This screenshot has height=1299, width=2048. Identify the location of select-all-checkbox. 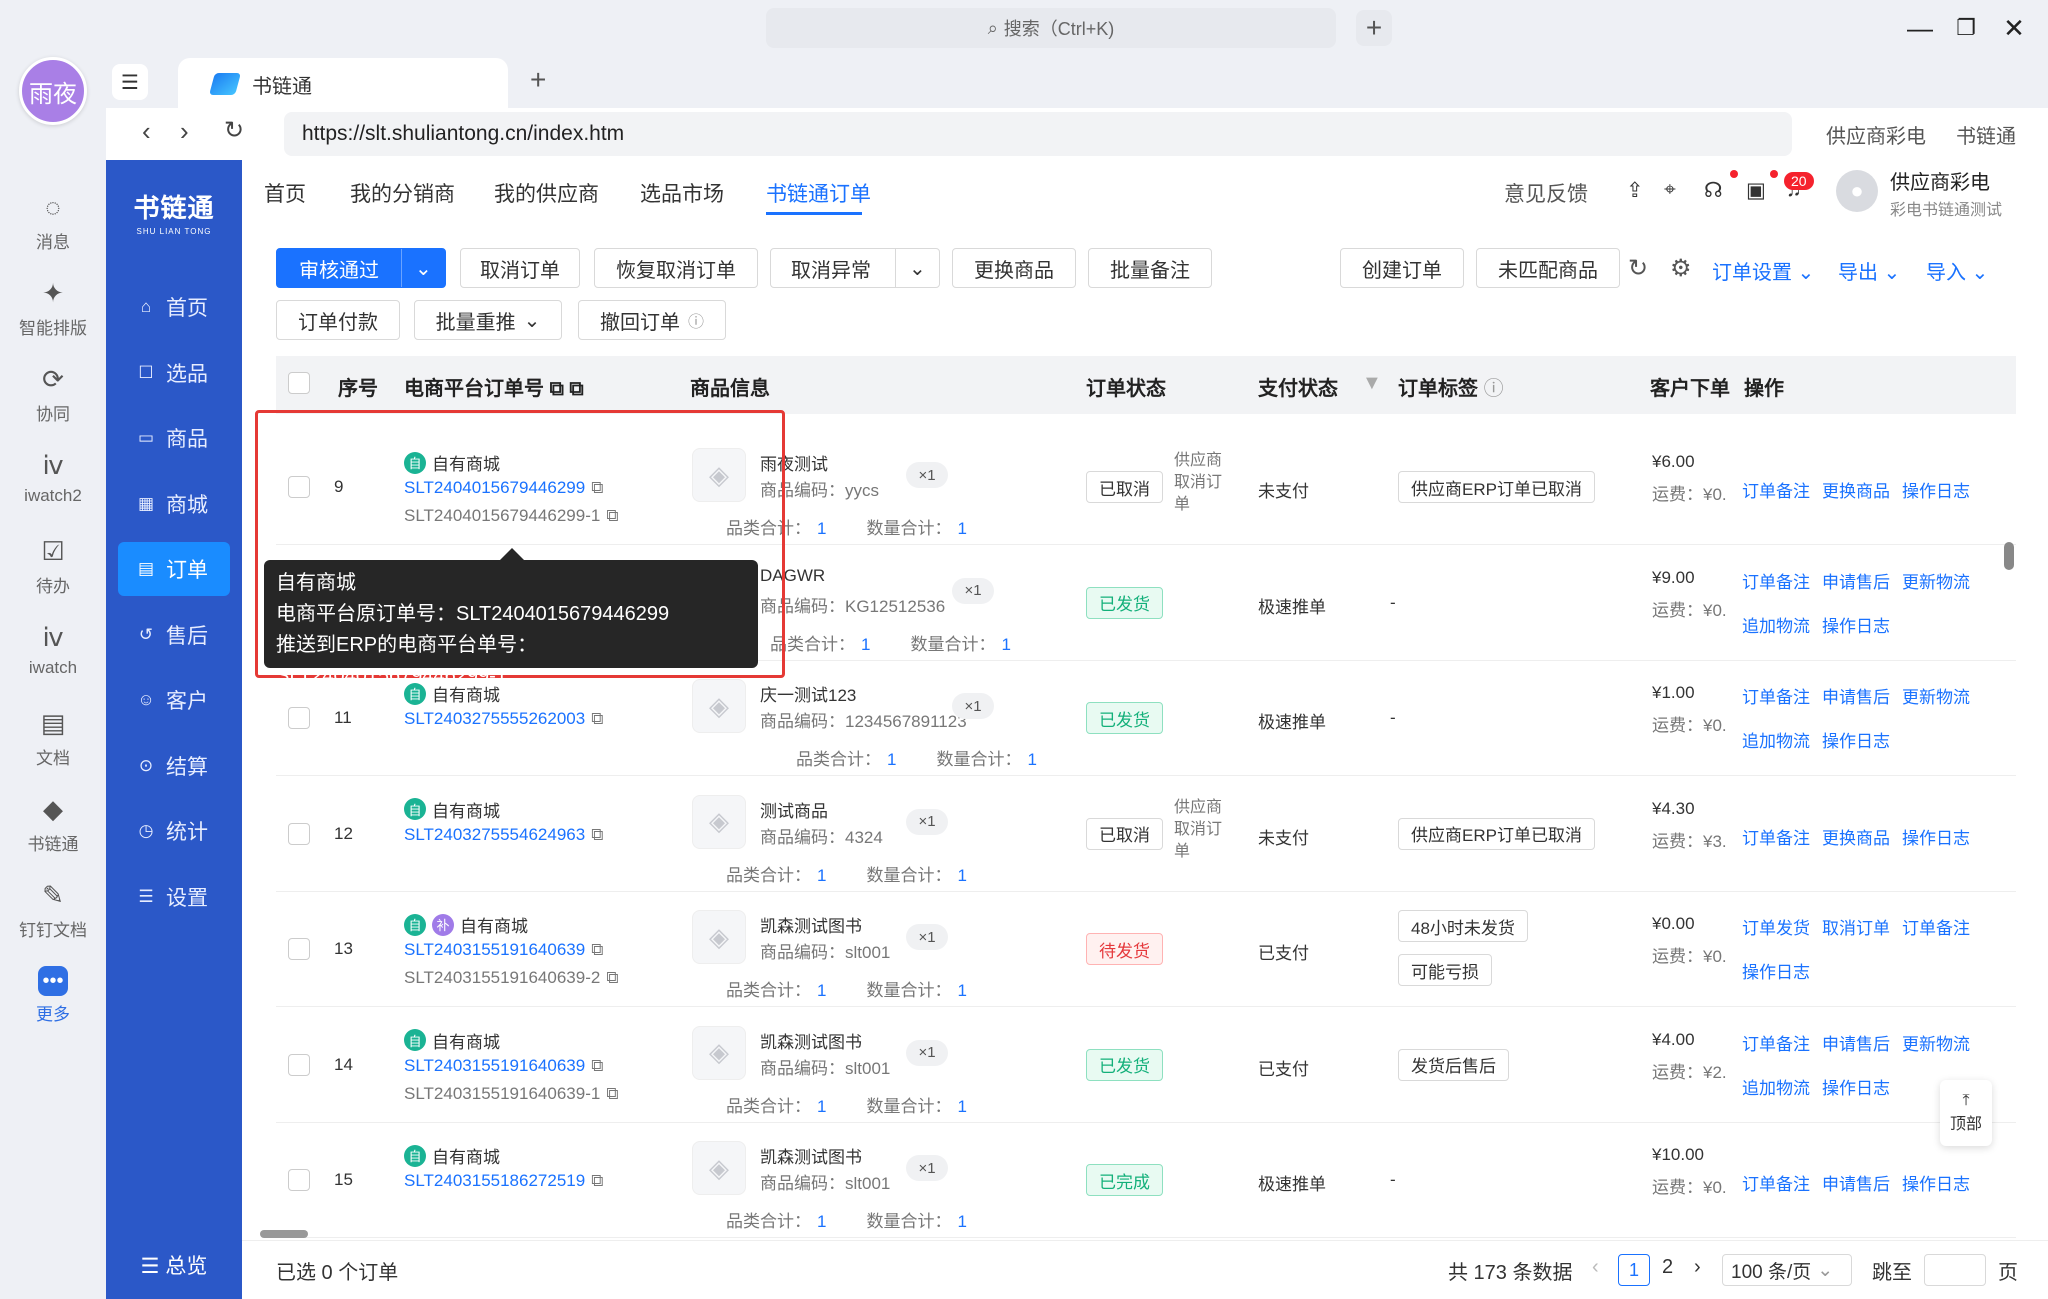
(299, 383).